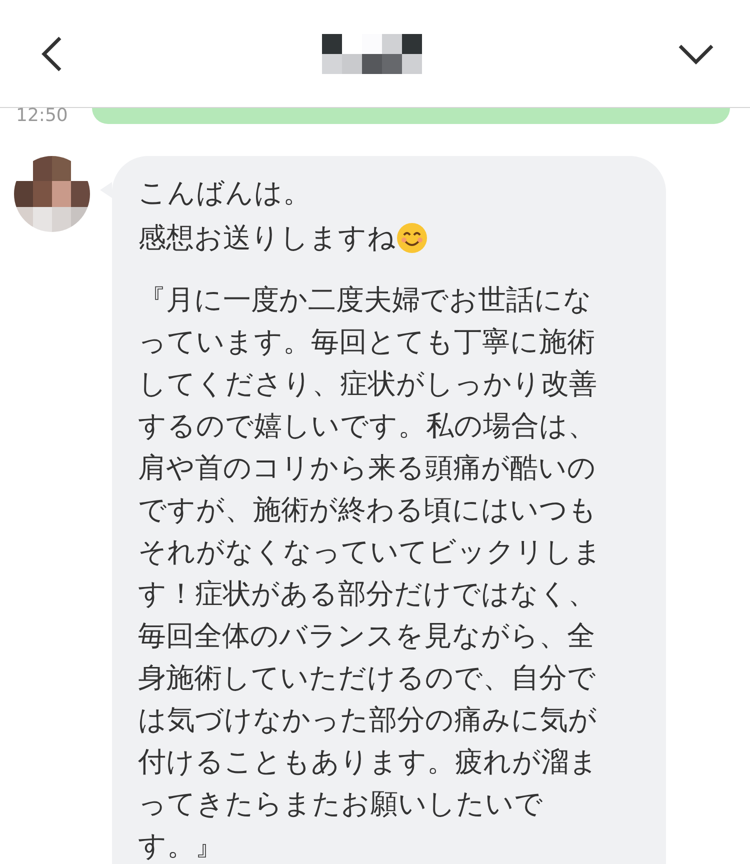  Describe the element at coordinates (367, 510) in the screenshot. I see `message-line: ですが、施術が終わる頃にはいつも` at that location.